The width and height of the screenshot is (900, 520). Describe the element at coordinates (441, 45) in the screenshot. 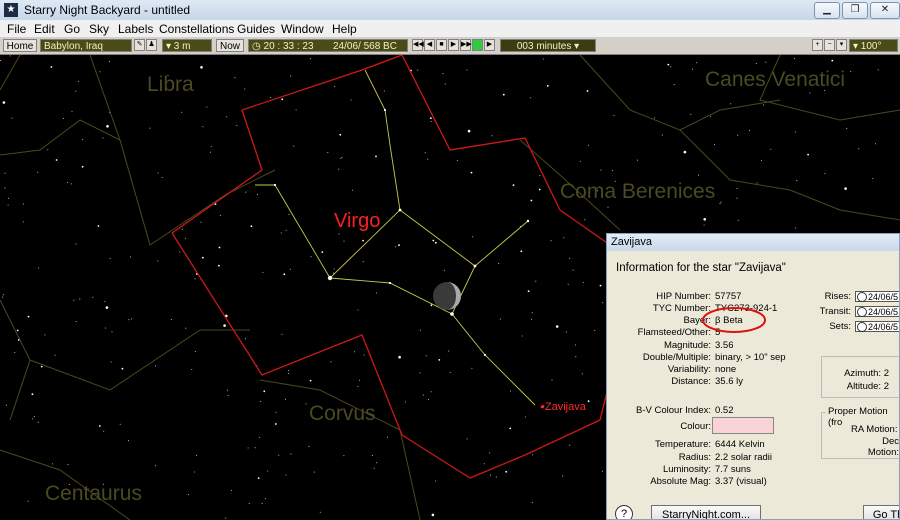

I see `stop-icon: ■` at that location.